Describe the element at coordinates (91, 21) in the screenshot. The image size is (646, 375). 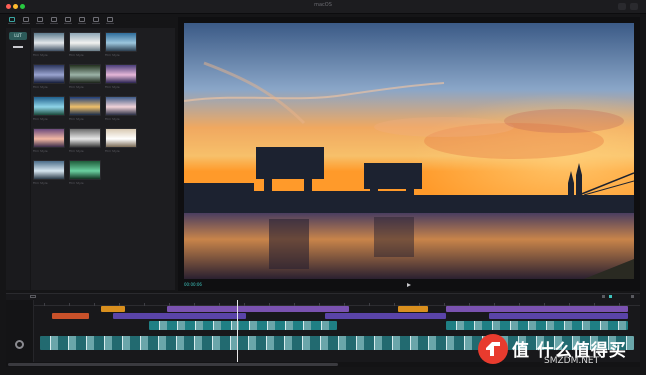
I see `media-toolbar` at that location.